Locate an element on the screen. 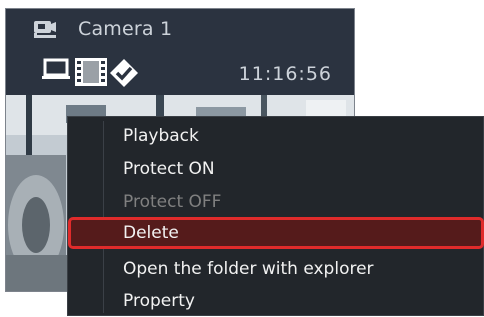 This screenshot has width=484, height=317. camera-name: Camera 1 is located at coordinates (125, 29).